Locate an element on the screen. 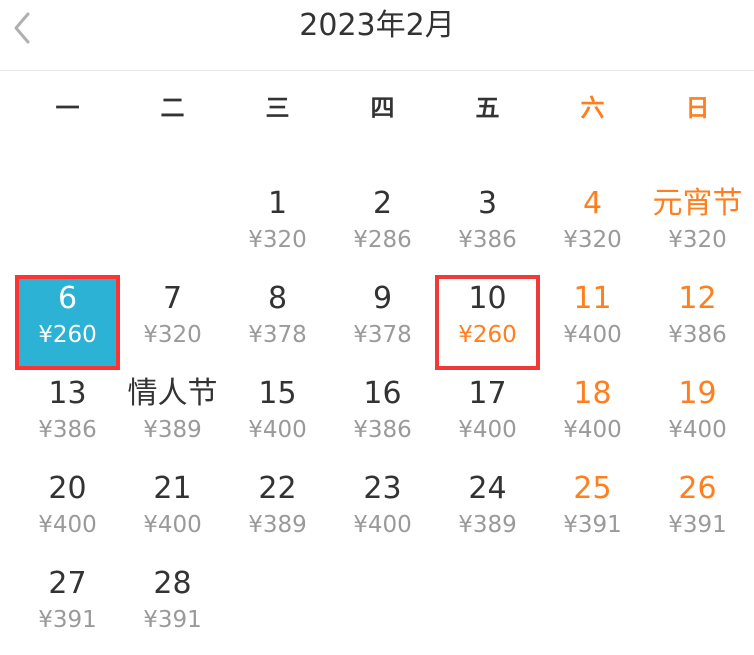 This screenshot has width=754, height=655. day-label: 24 is located at coordinates (487, 488).